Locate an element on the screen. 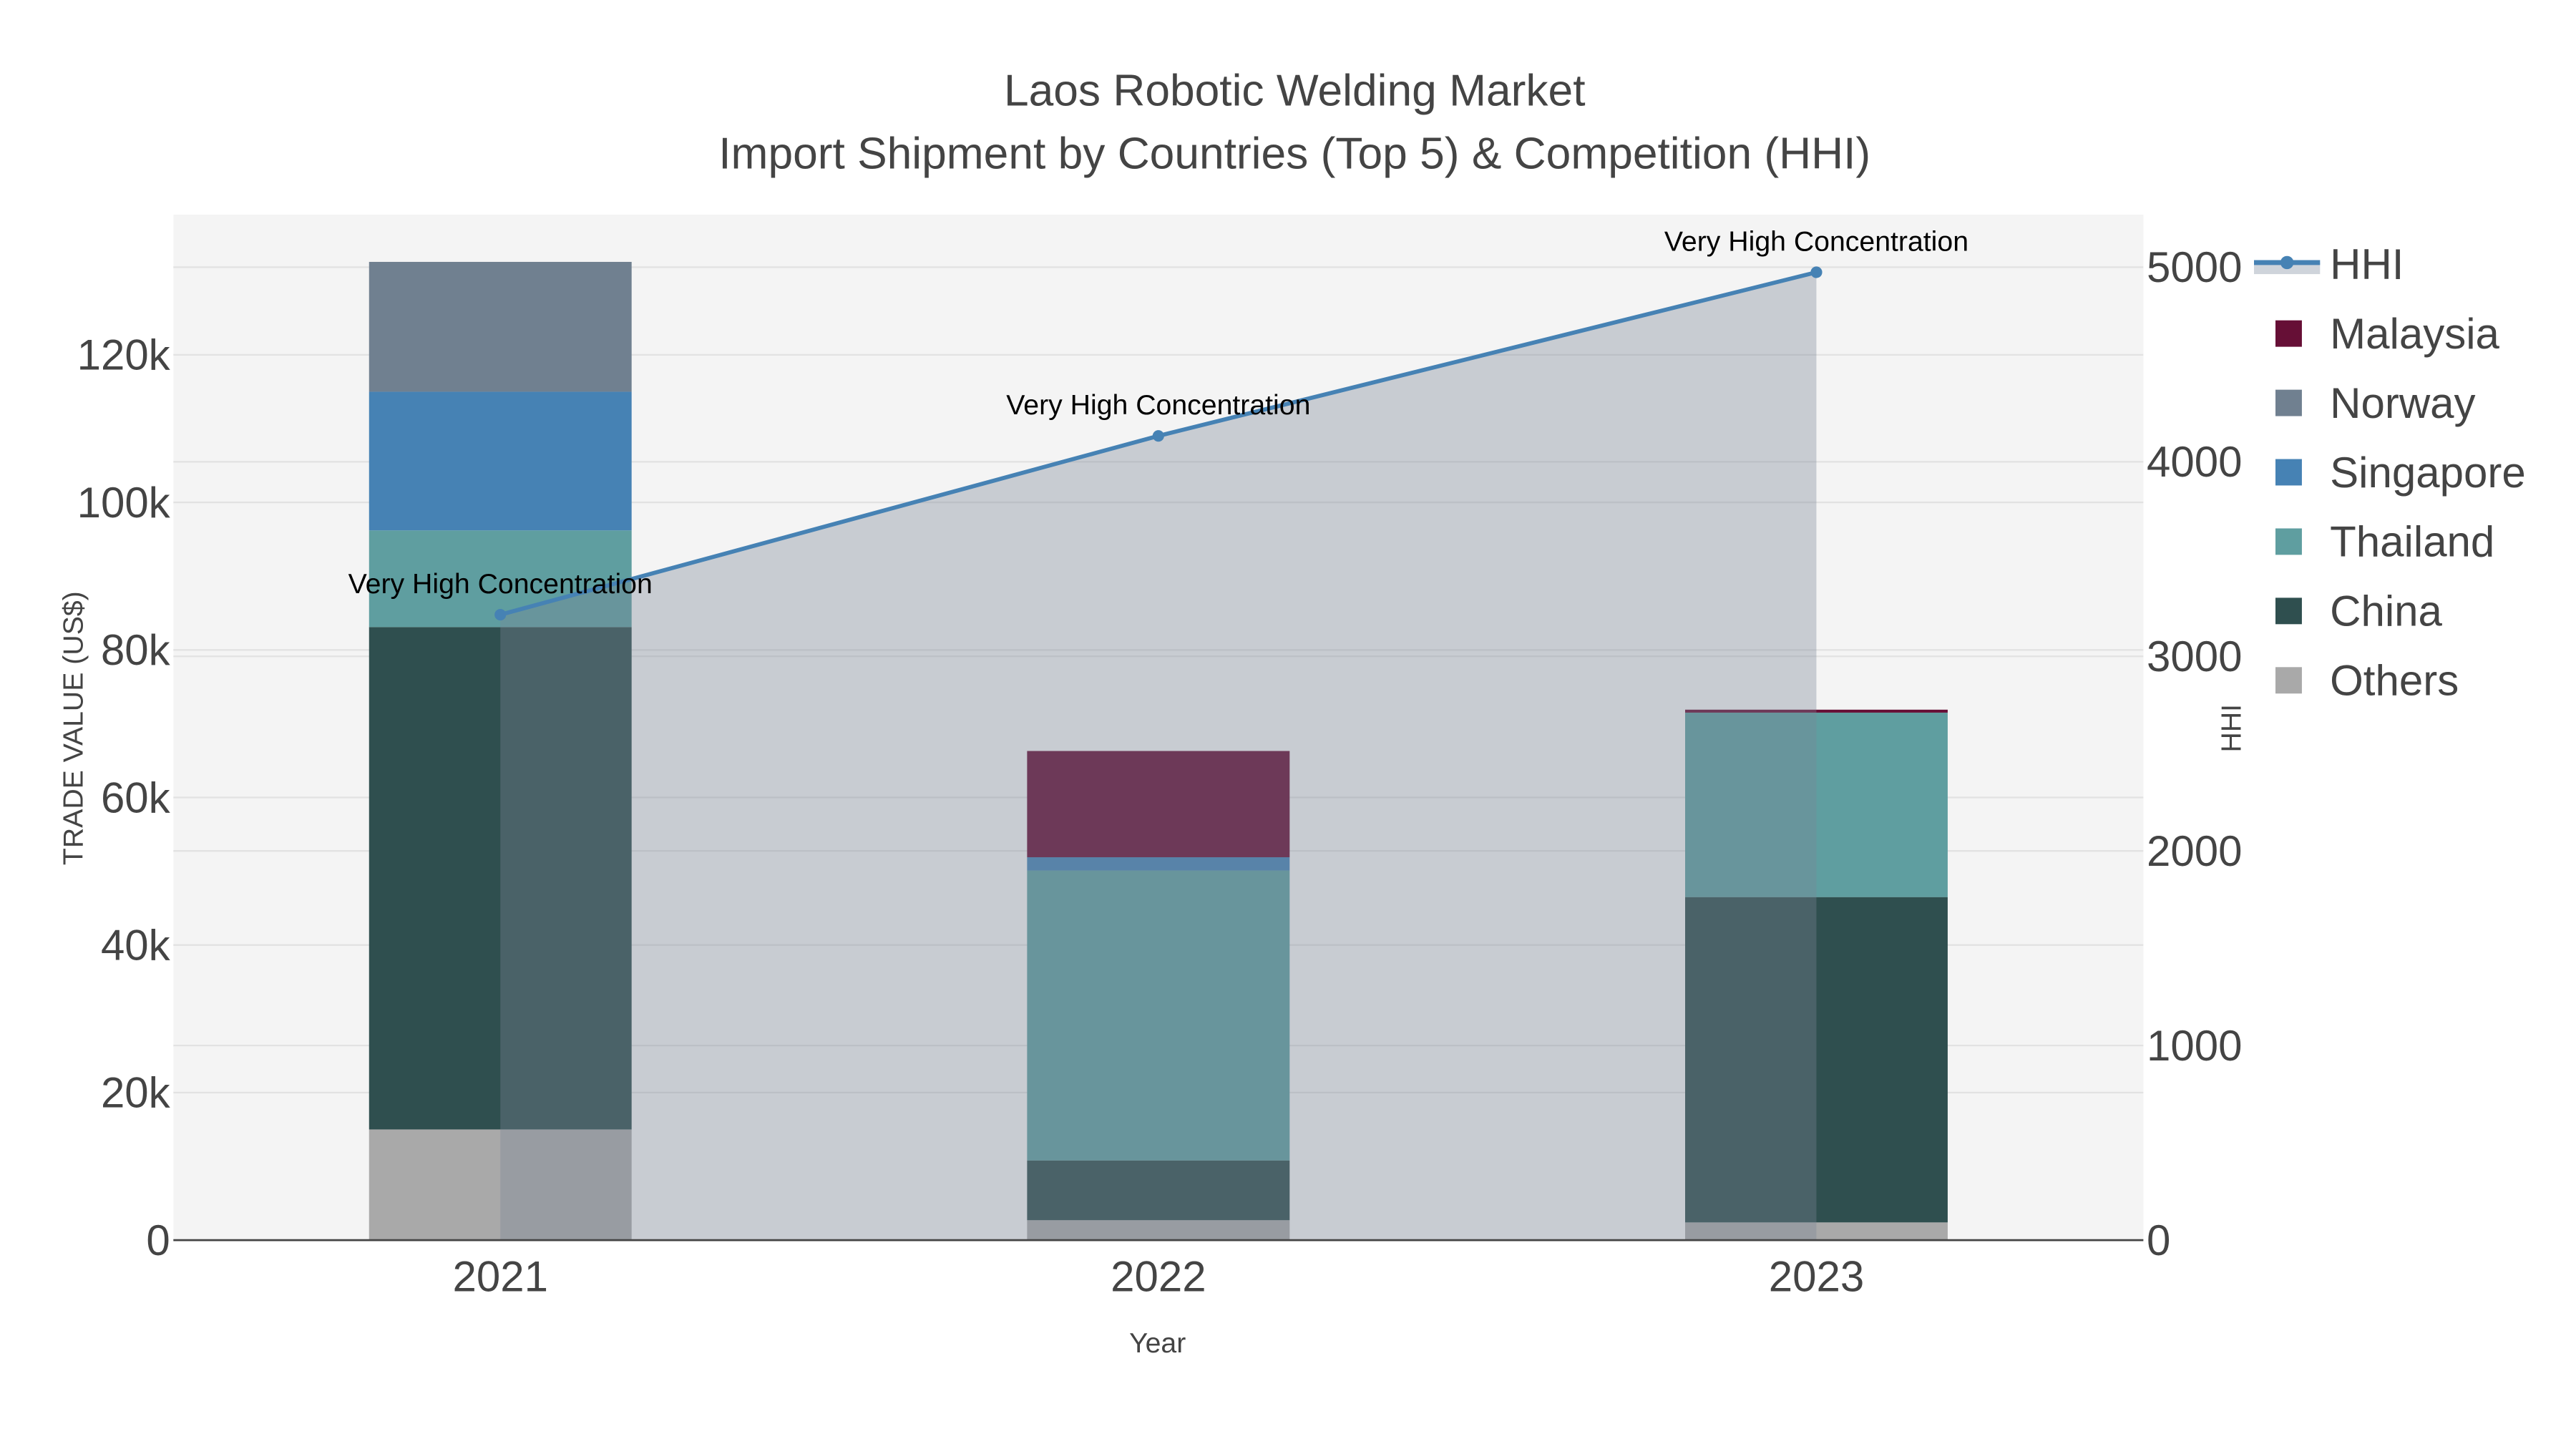 Image resolution: width=2576 pixels, height=1449 pixels. legend-swatch-norway is located at coordinates (2288, 402).